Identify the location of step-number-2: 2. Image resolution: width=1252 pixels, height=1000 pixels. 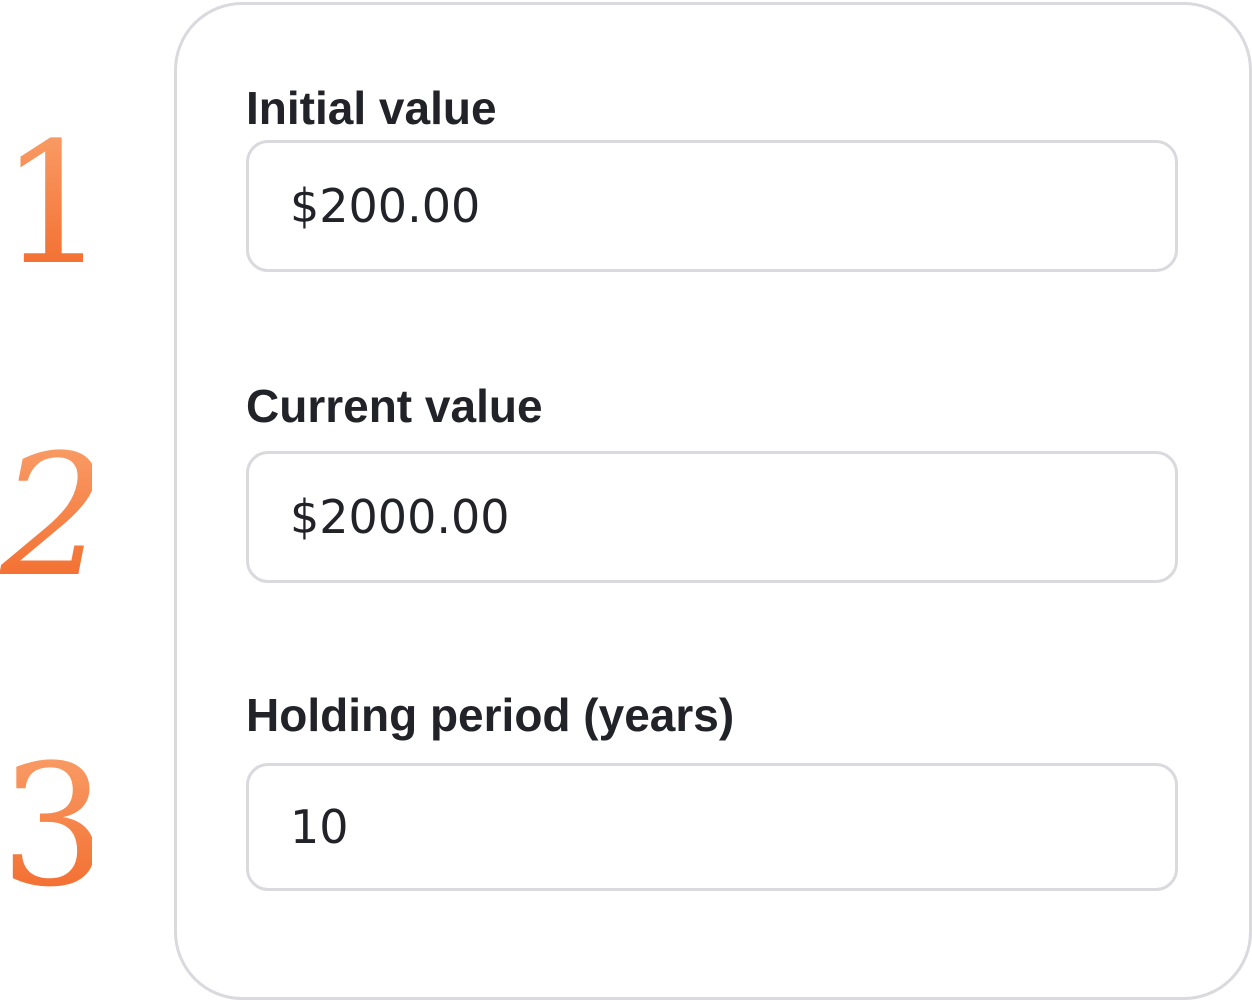
(53, 516).